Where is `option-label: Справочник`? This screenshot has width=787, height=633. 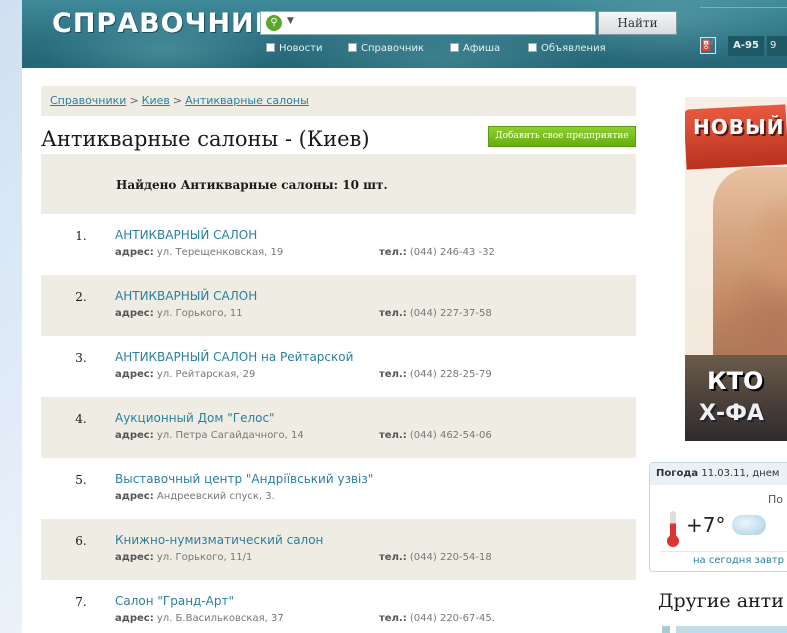 option-label: Справочник is located at coordinates (392, 48).